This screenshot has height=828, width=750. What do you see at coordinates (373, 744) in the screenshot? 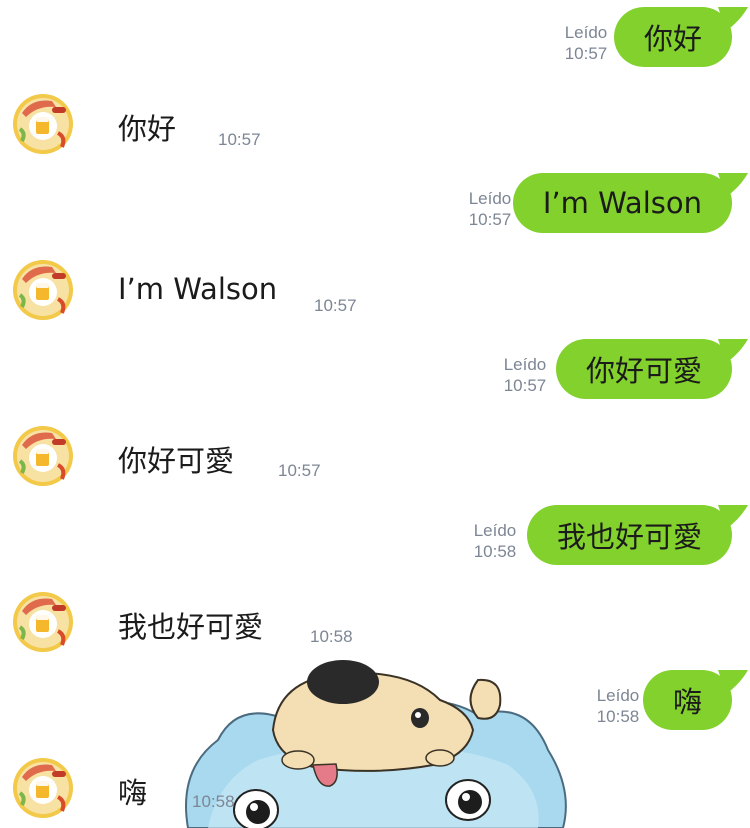
I see `puppy-on-blue-creature-sticker-icon` at bounding box center [373, 744].